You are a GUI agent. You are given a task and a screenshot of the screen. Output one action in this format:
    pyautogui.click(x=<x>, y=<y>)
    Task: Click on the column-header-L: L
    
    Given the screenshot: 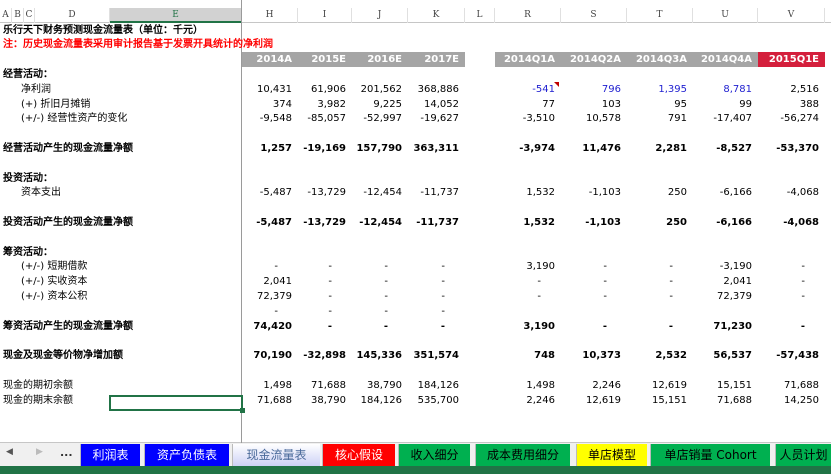 What is the action you would take?
    pyautogui.click(x=480, y=15)
    